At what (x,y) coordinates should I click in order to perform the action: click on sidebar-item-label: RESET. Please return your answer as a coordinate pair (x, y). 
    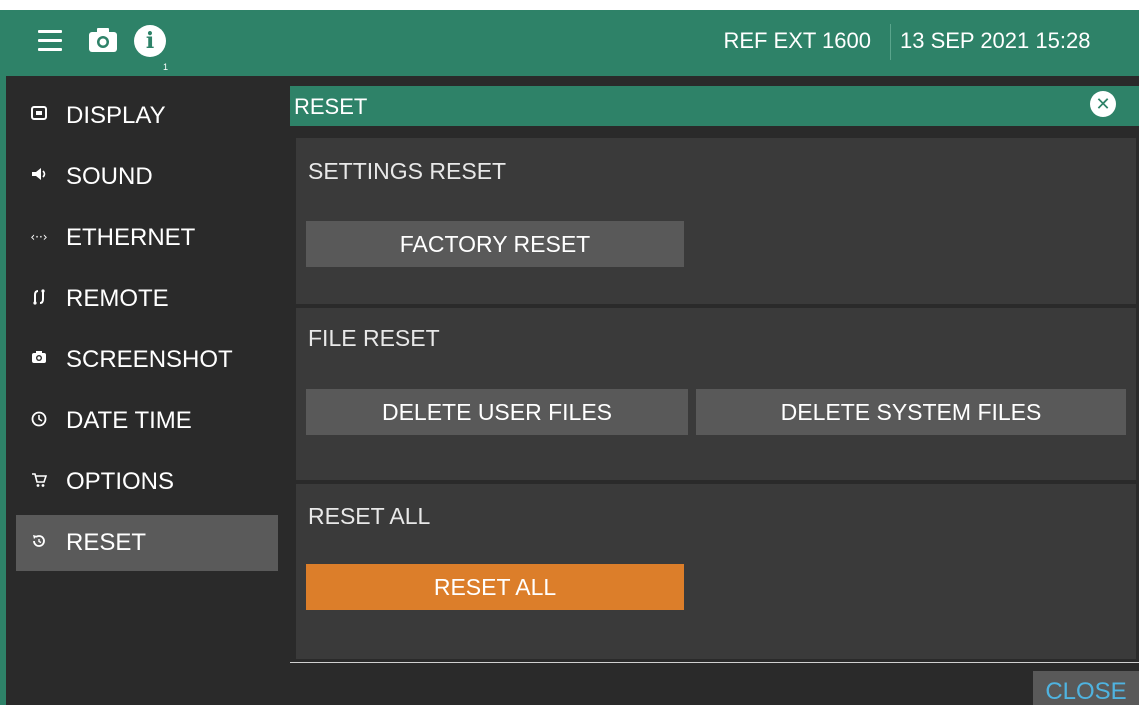
    Looking at the image, I should click on (106, 542).